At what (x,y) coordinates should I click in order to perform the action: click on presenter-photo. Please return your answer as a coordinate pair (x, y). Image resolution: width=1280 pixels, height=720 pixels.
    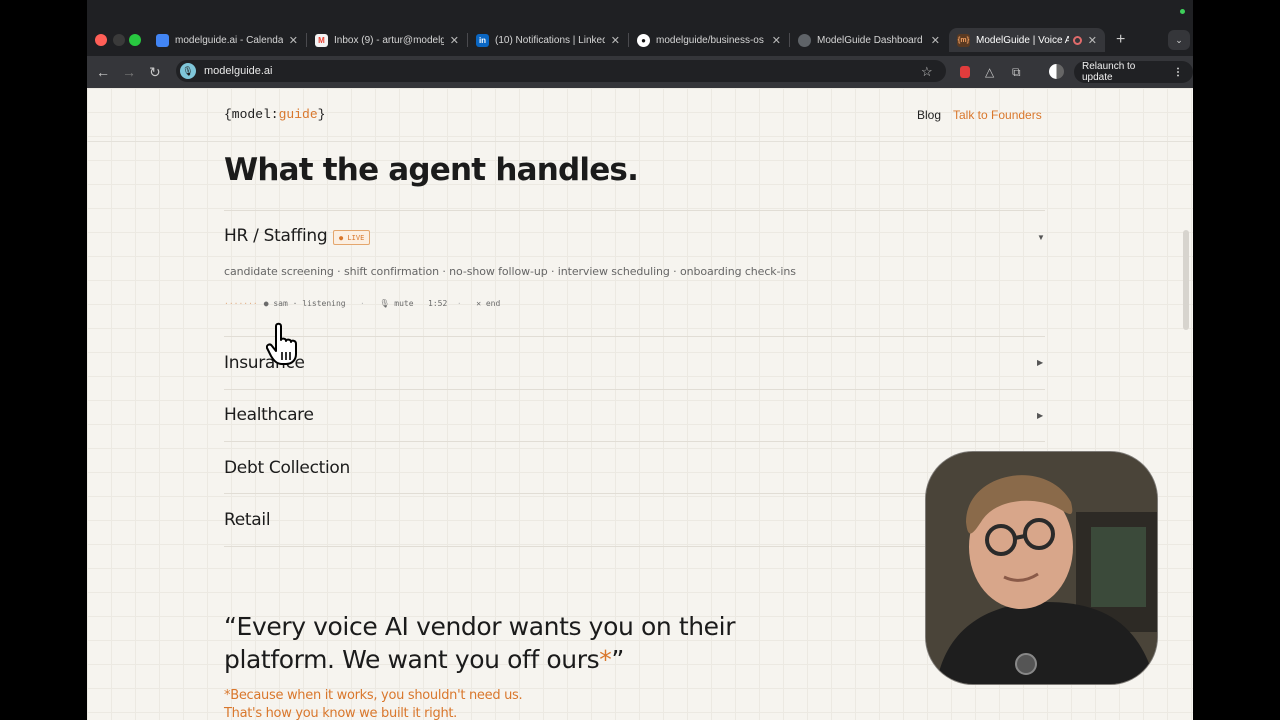
    Looking at the image, I should click on (1041, 568).